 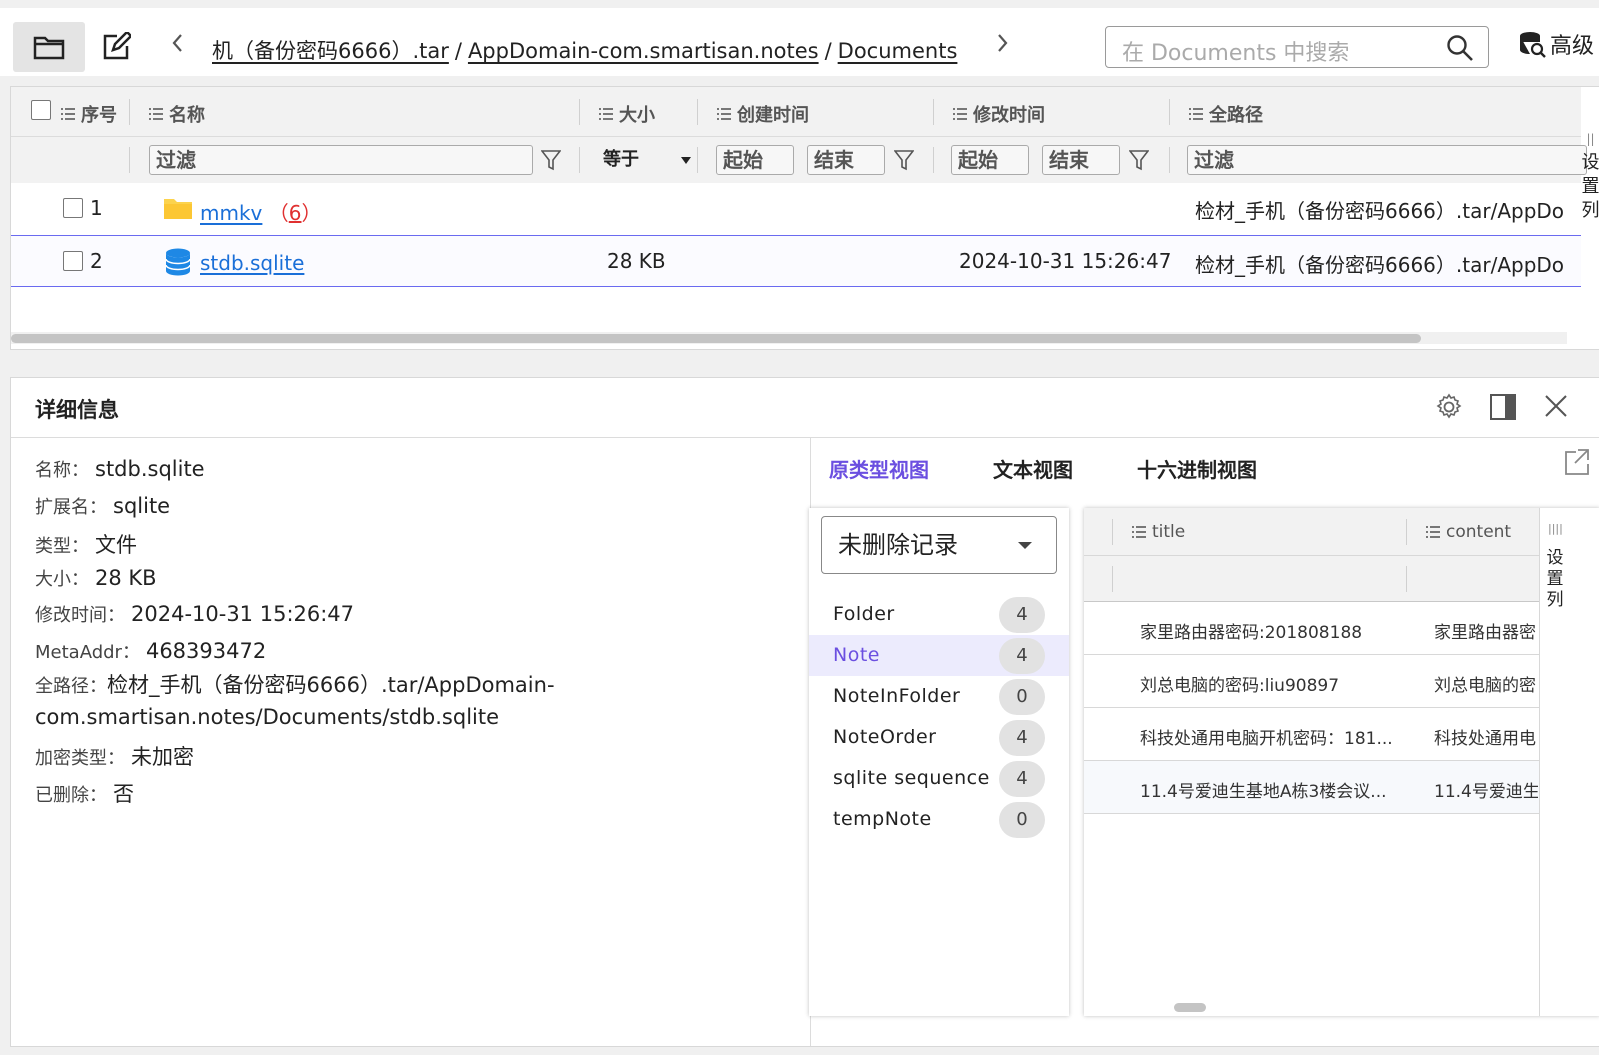 What do you see at coordinates (114, 757) in the screenshot?
I see `info-encryption: 加密类型： 未加密` at bounding box center [114, 757].